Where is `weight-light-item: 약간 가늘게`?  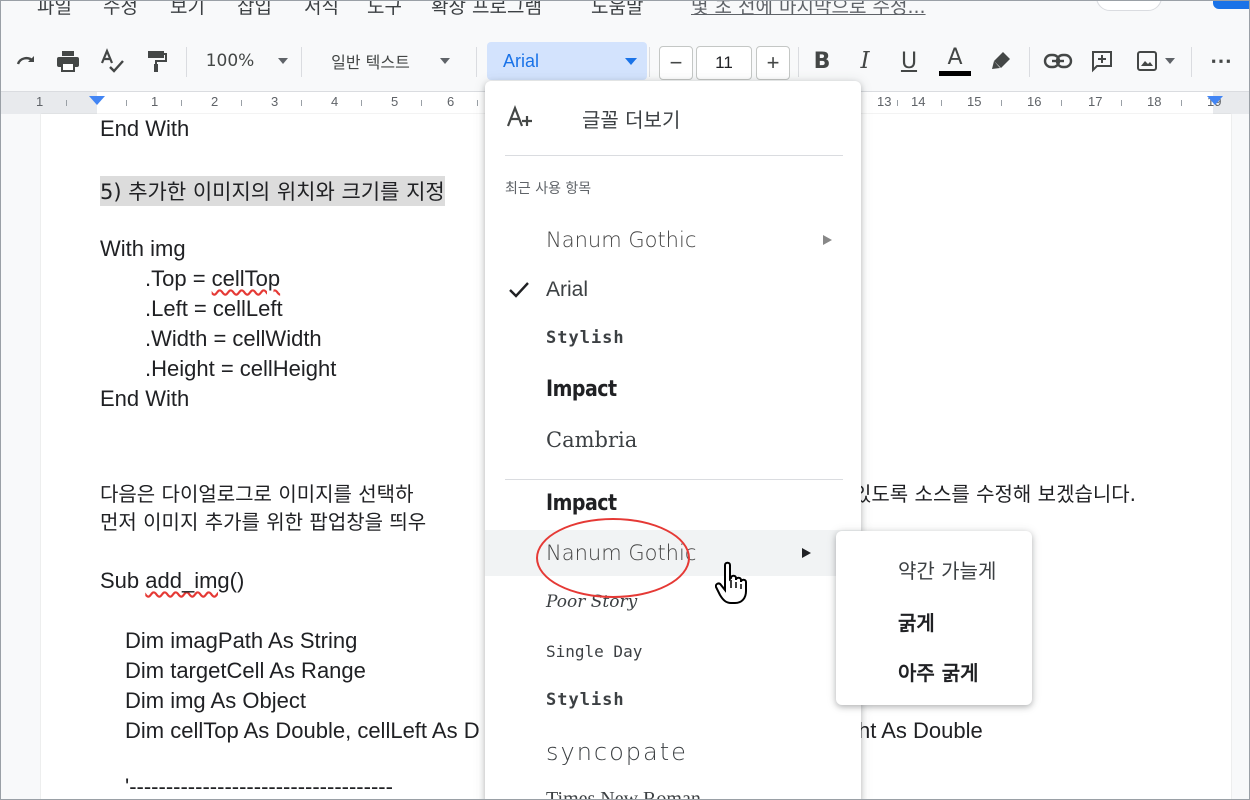
weight-light-item: 약간 가늘게 is located at coordinates (947, 569).